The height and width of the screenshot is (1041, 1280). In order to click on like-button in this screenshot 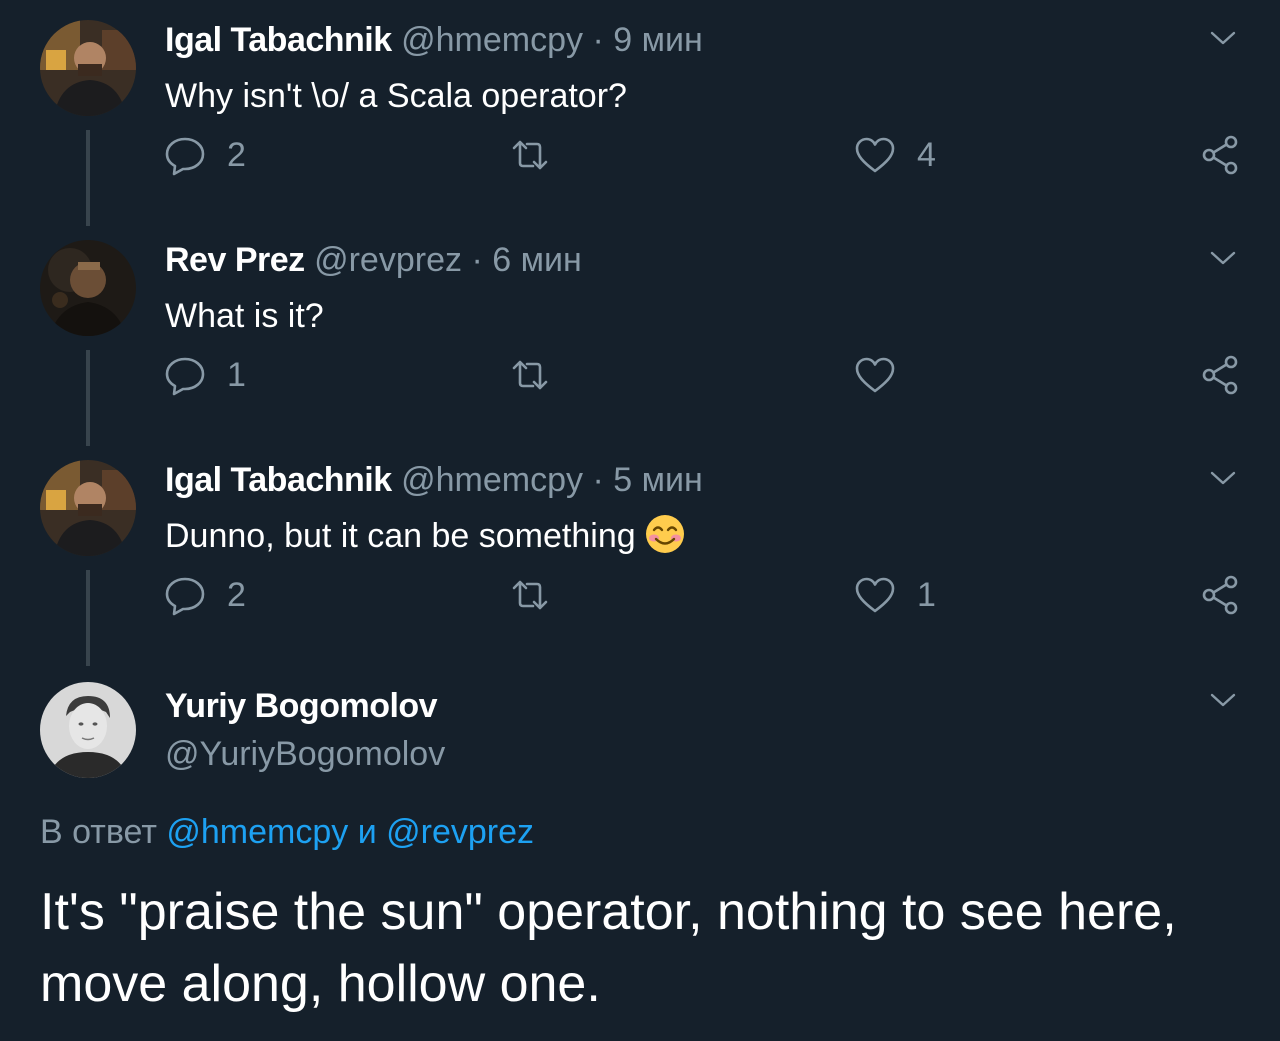, I will do `click(885, 375)`.